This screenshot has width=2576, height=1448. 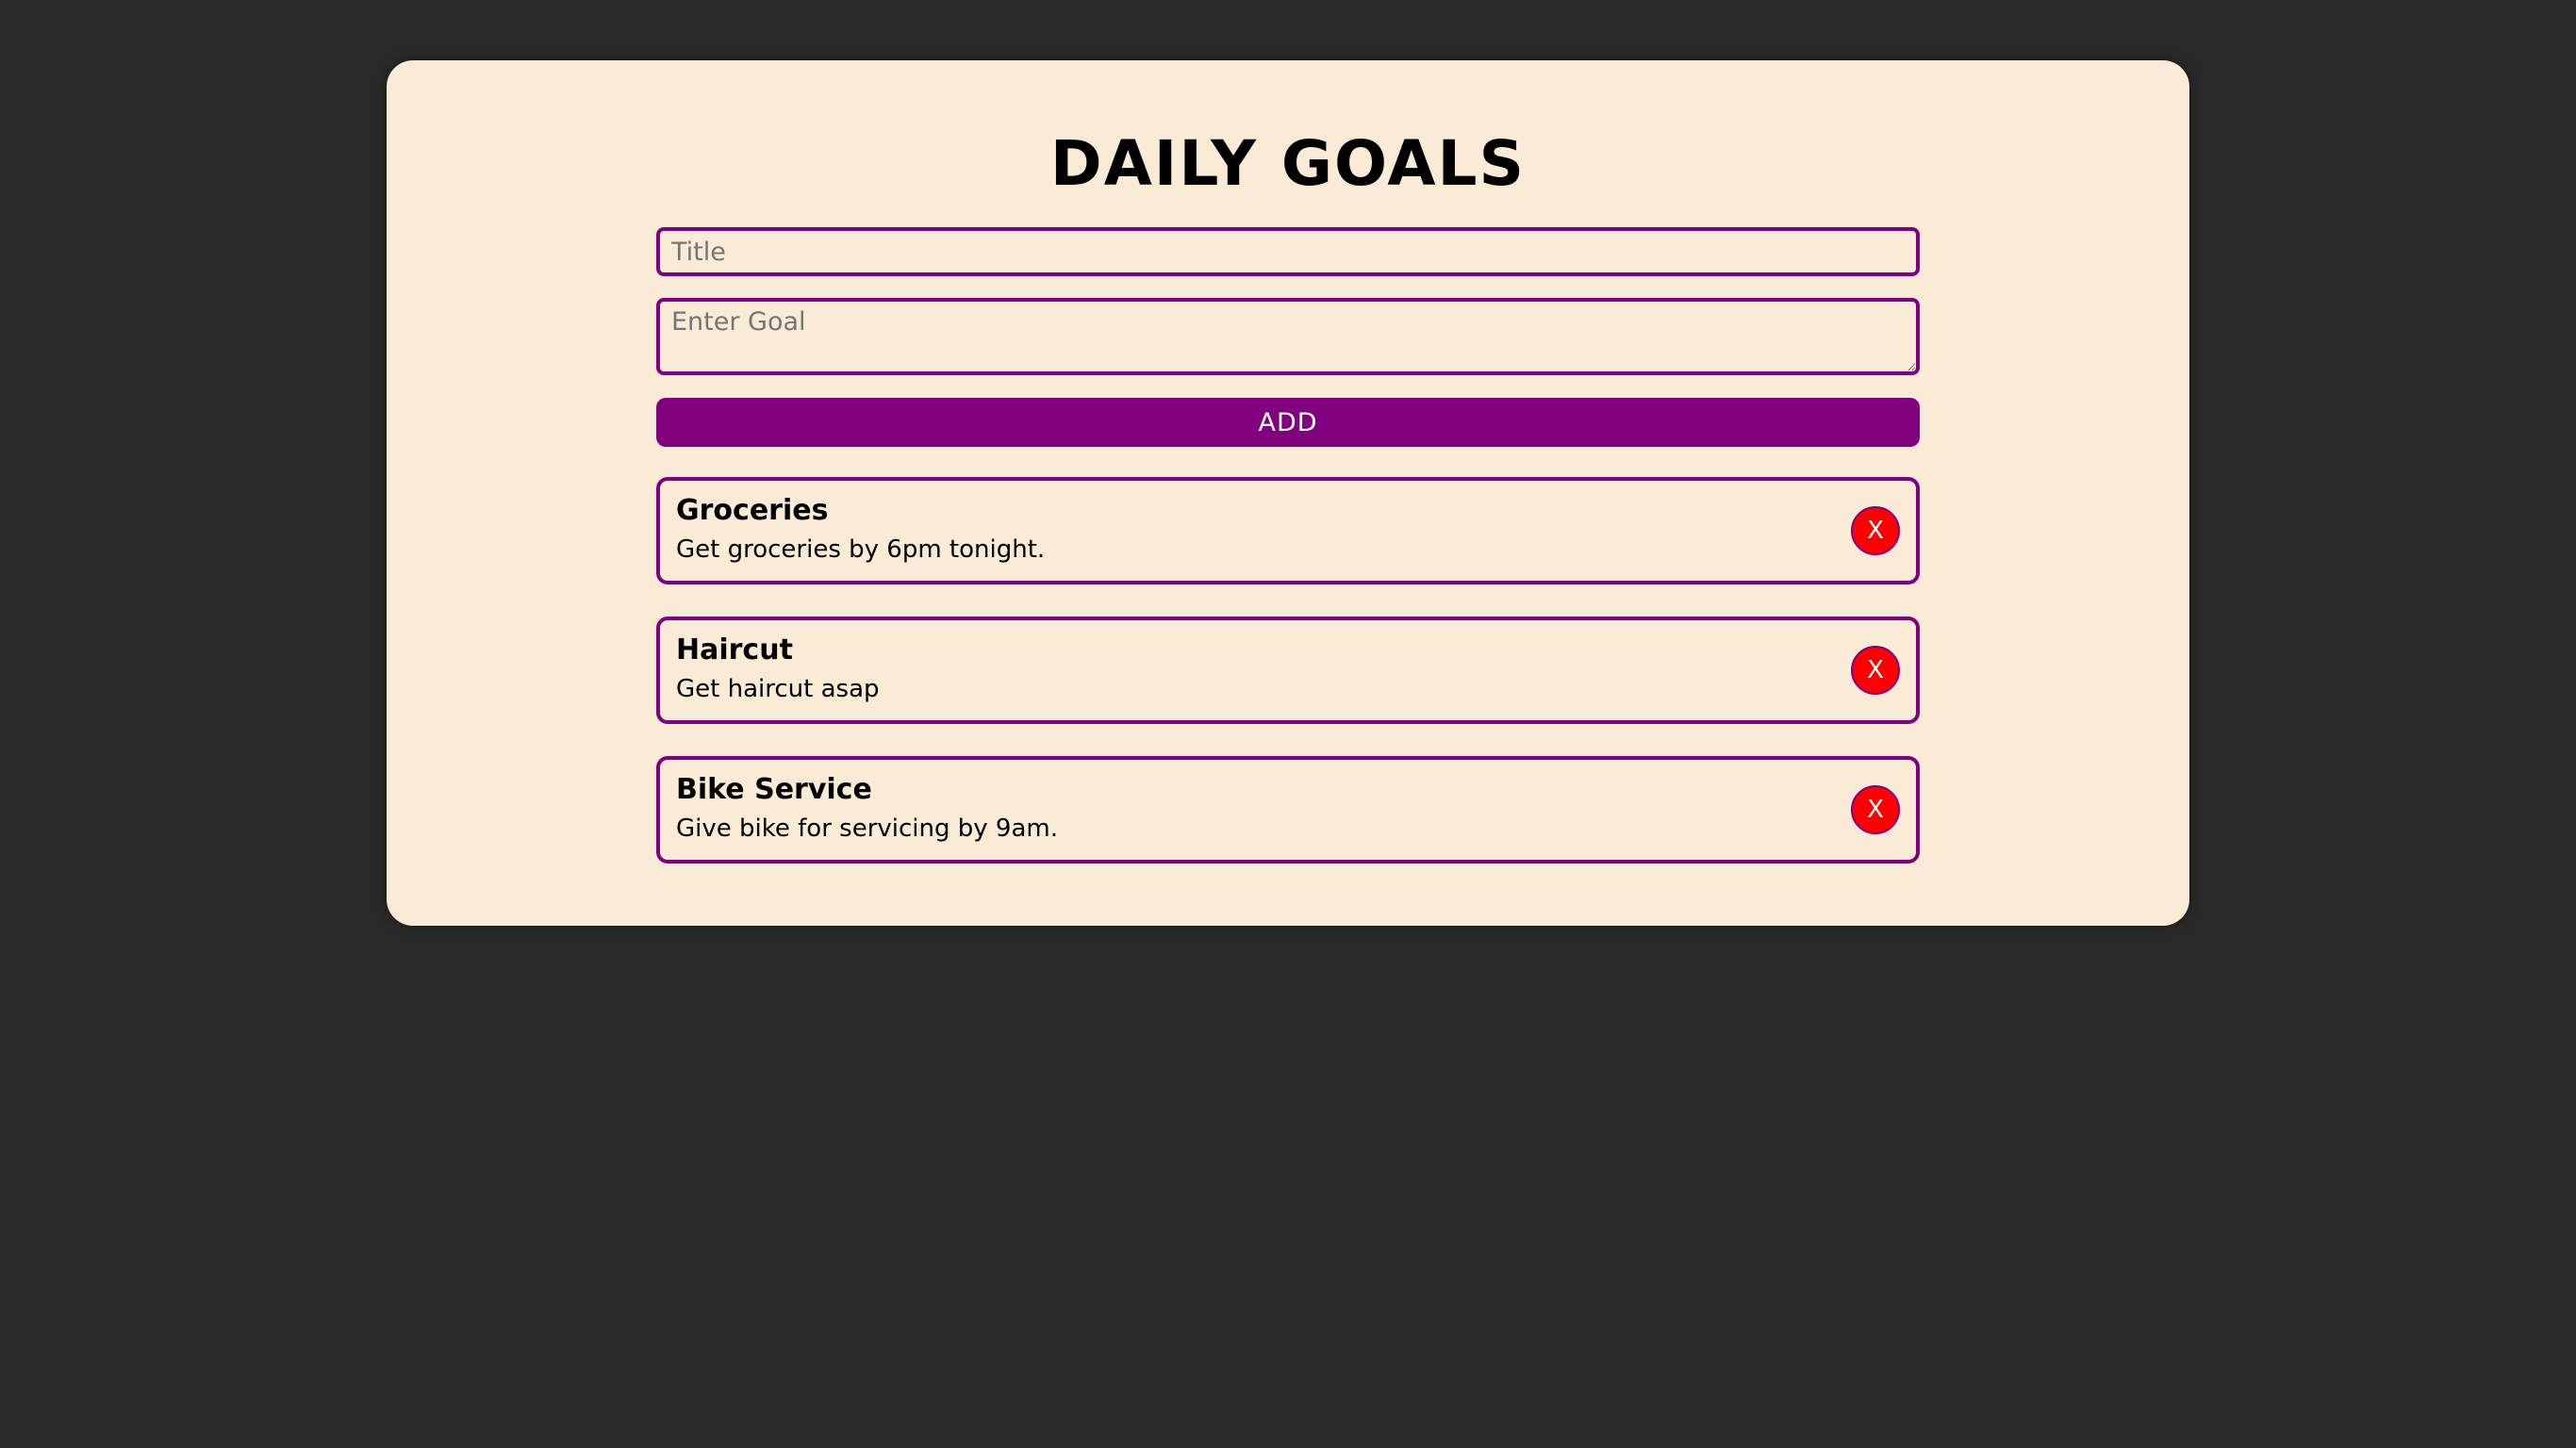 I want to click on goal-textarea, so click(x=1288, y=336).